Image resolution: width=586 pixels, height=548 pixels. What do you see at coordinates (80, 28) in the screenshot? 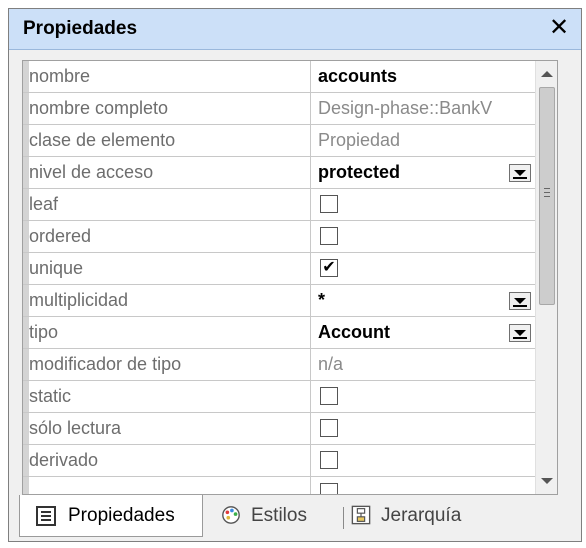
I see `panel-title: Propiedades` at bounding box center [80, 28].